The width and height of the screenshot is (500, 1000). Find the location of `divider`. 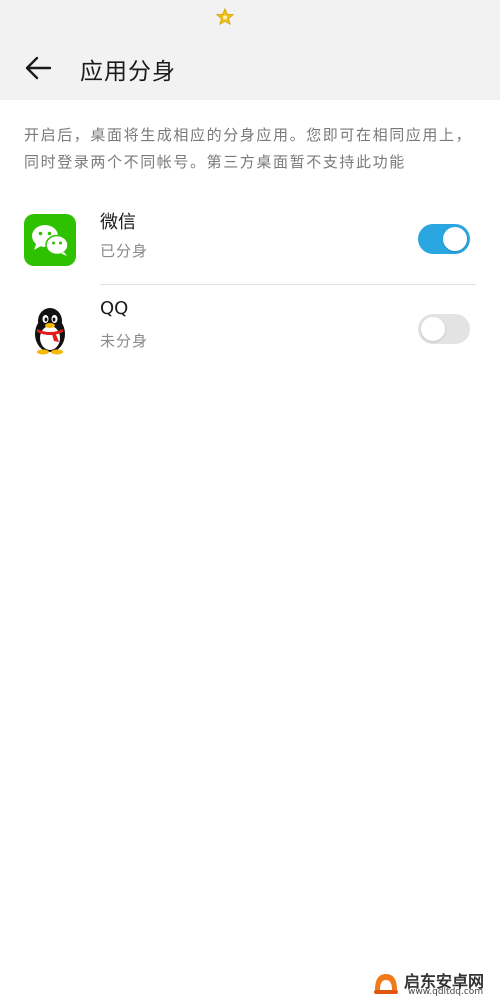

divider is located at coordinates (288, 284).